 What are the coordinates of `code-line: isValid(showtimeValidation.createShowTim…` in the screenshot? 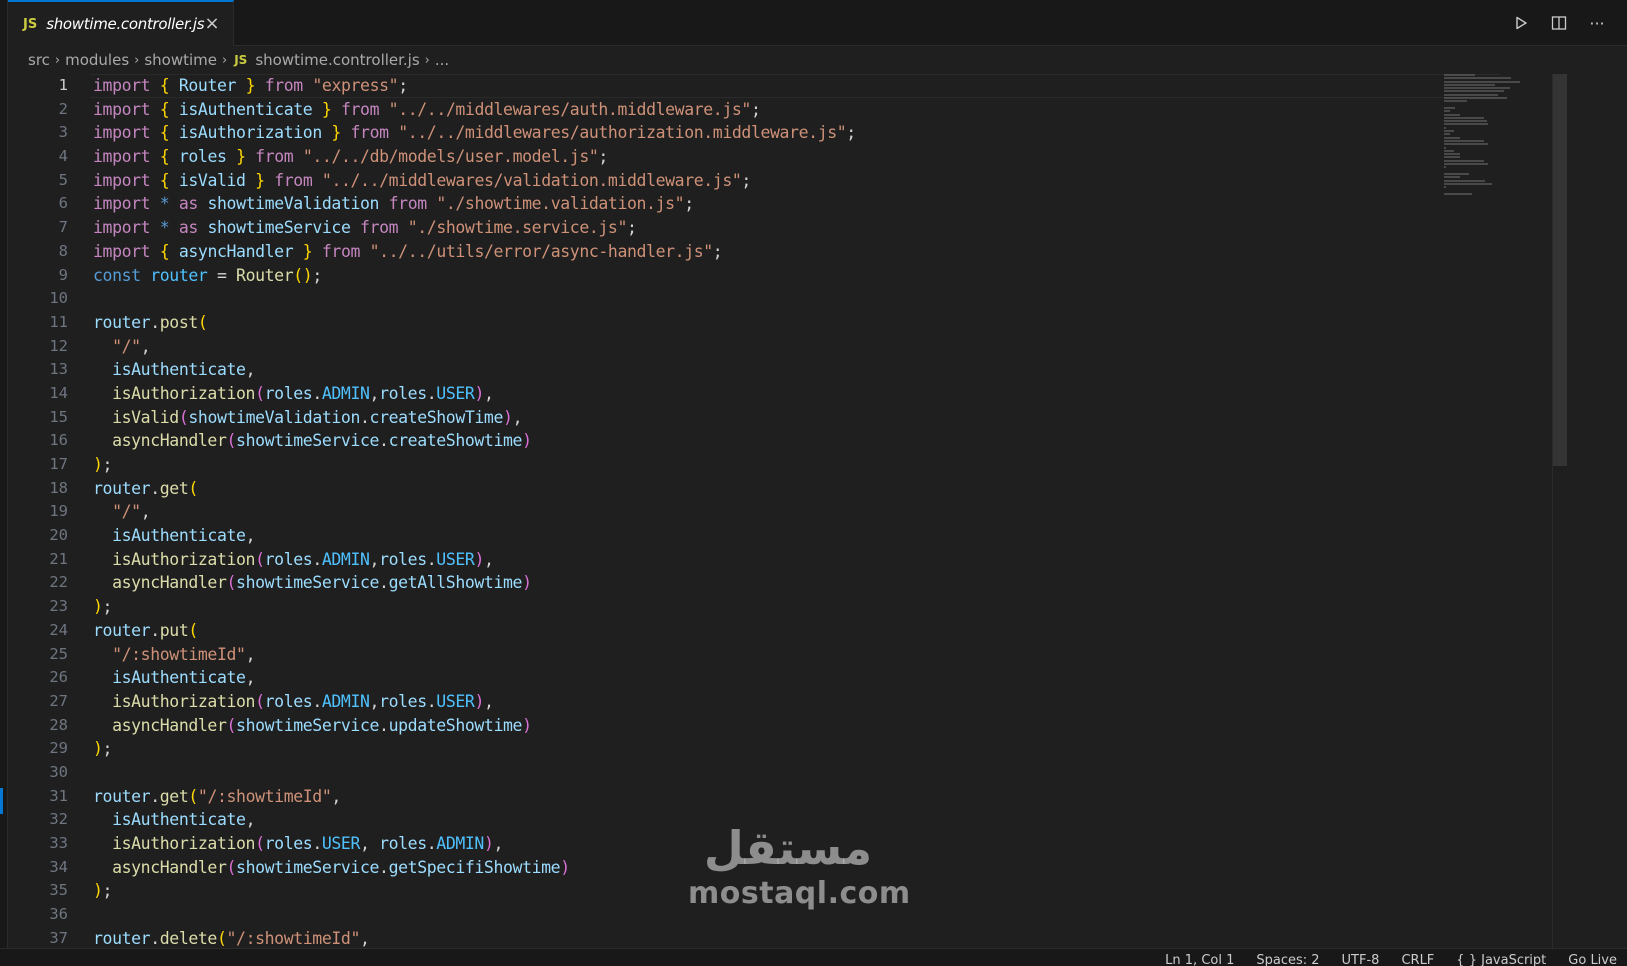 It's located at (474, 418).